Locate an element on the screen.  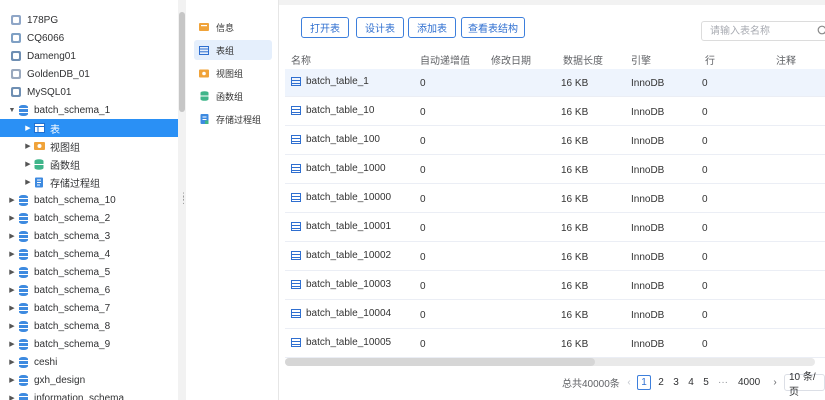
category-functions: 函数组 is located at coordinates (233, 96).